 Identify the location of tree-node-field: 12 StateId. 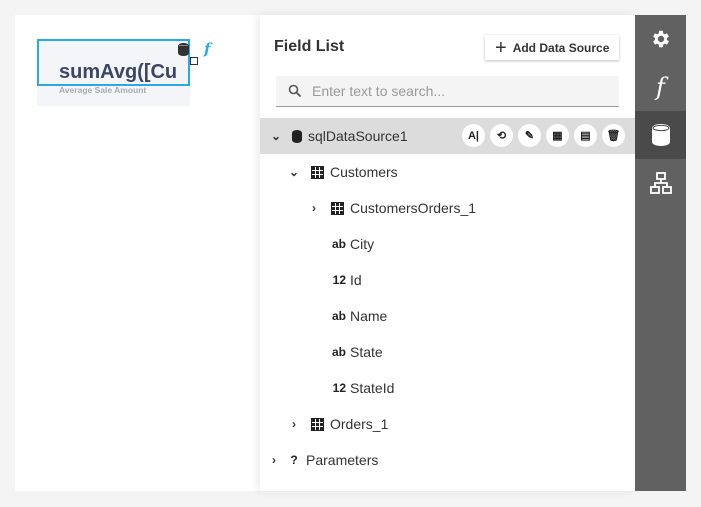
(447, 388).